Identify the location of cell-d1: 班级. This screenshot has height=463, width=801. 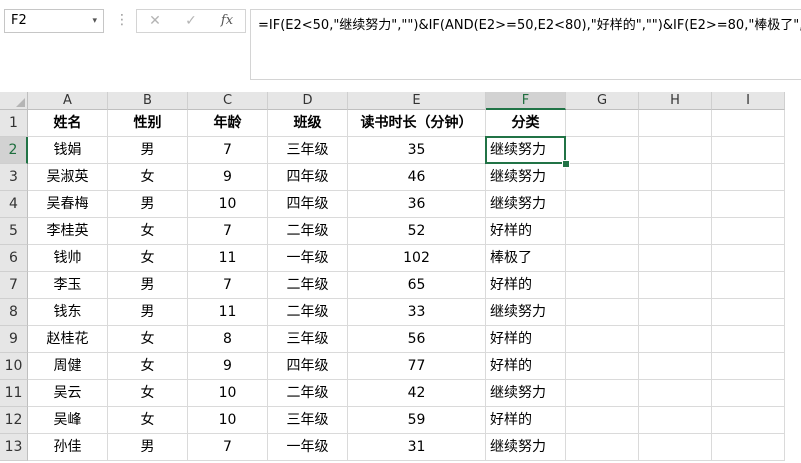
(308, 123).